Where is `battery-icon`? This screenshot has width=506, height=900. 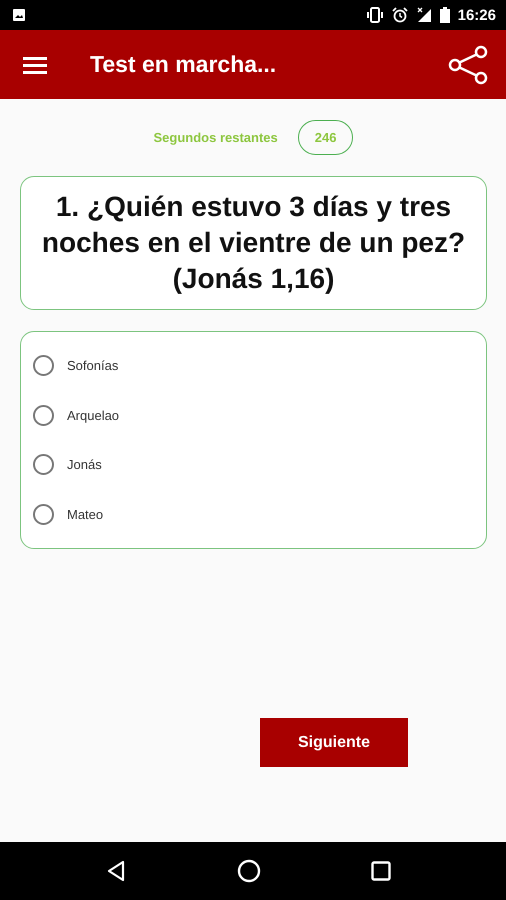
battery-icon is located at coordinates (445, 15).